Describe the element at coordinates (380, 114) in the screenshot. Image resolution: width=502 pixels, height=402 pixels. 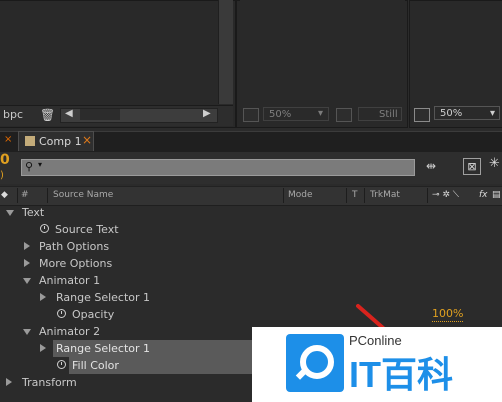
I see `viewer-2-quality: Still` at that location.